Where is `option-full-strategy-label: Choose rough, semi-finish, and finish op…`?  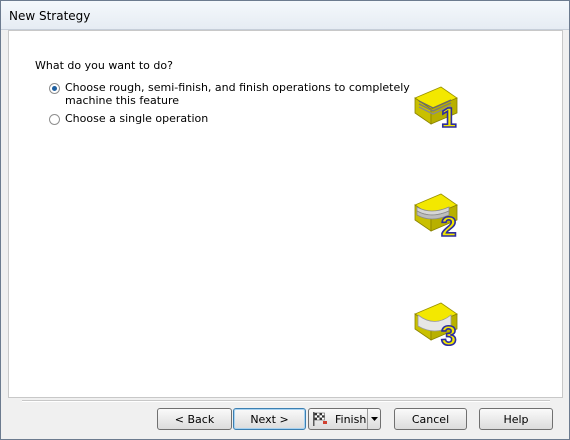 option-full-strategy-label: Choose rough, semi-finish, and finish op… is located at coordinates (237, 94).